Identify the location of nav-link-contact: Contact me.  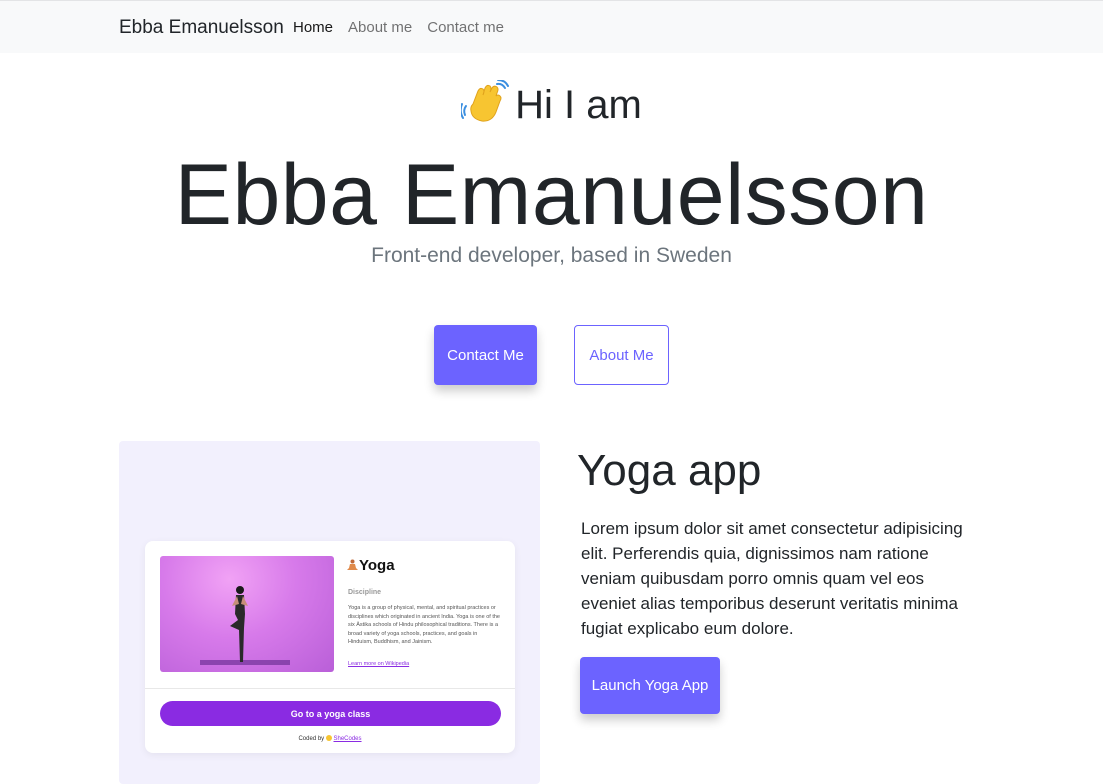
(465, 27).